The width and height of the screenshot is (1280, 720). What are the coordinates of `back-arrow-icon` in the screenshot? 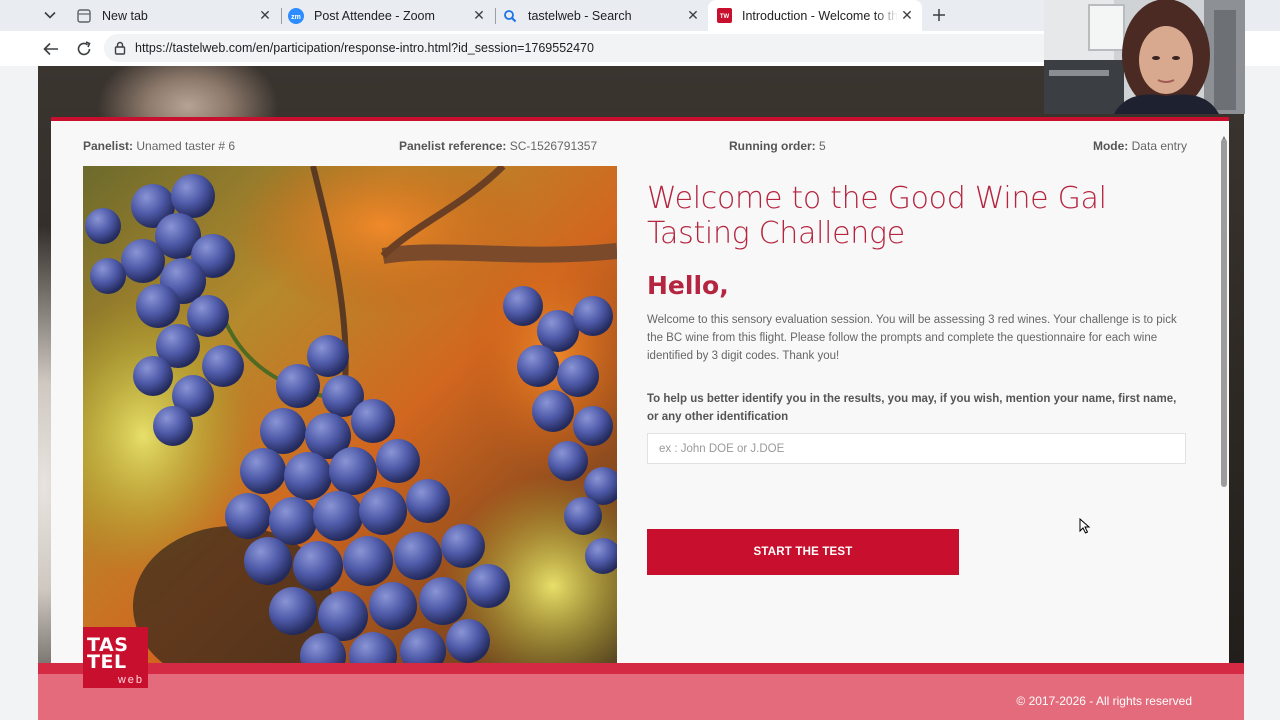 It's located at (51, 49).